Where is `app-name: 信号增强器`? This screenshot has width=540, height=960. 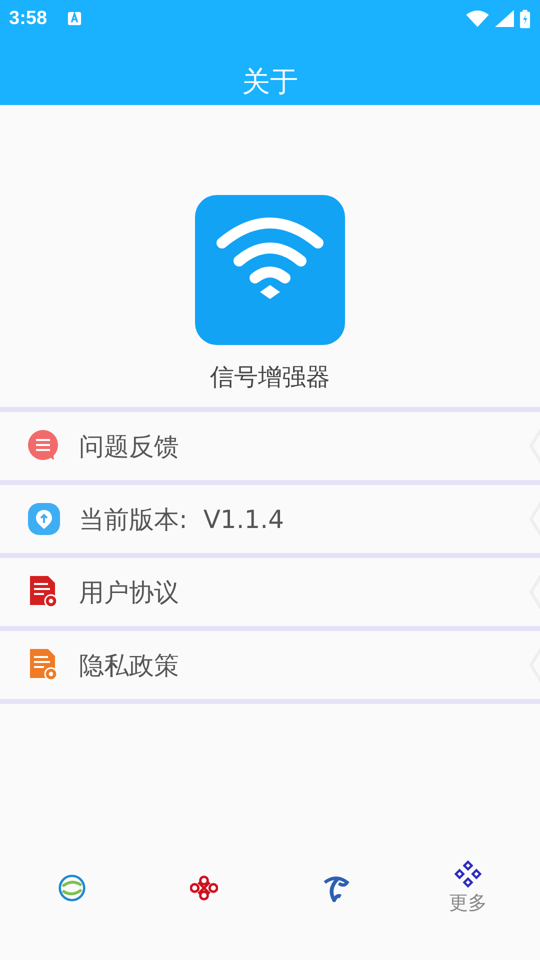
app-name: 信号增强器 is located at coordinates (270, 377).